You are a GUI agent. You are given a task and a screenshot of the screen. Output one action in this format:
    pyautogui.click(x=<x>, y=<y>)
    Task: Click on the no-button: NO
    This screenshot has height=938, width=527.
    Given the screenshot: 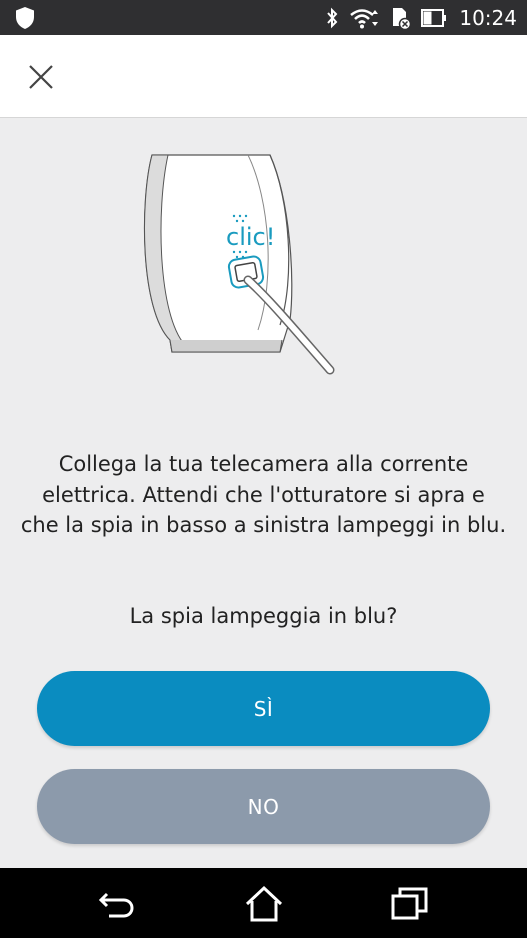 What is the action you would take?
    pyautogui.click(x=263, y=806)
    